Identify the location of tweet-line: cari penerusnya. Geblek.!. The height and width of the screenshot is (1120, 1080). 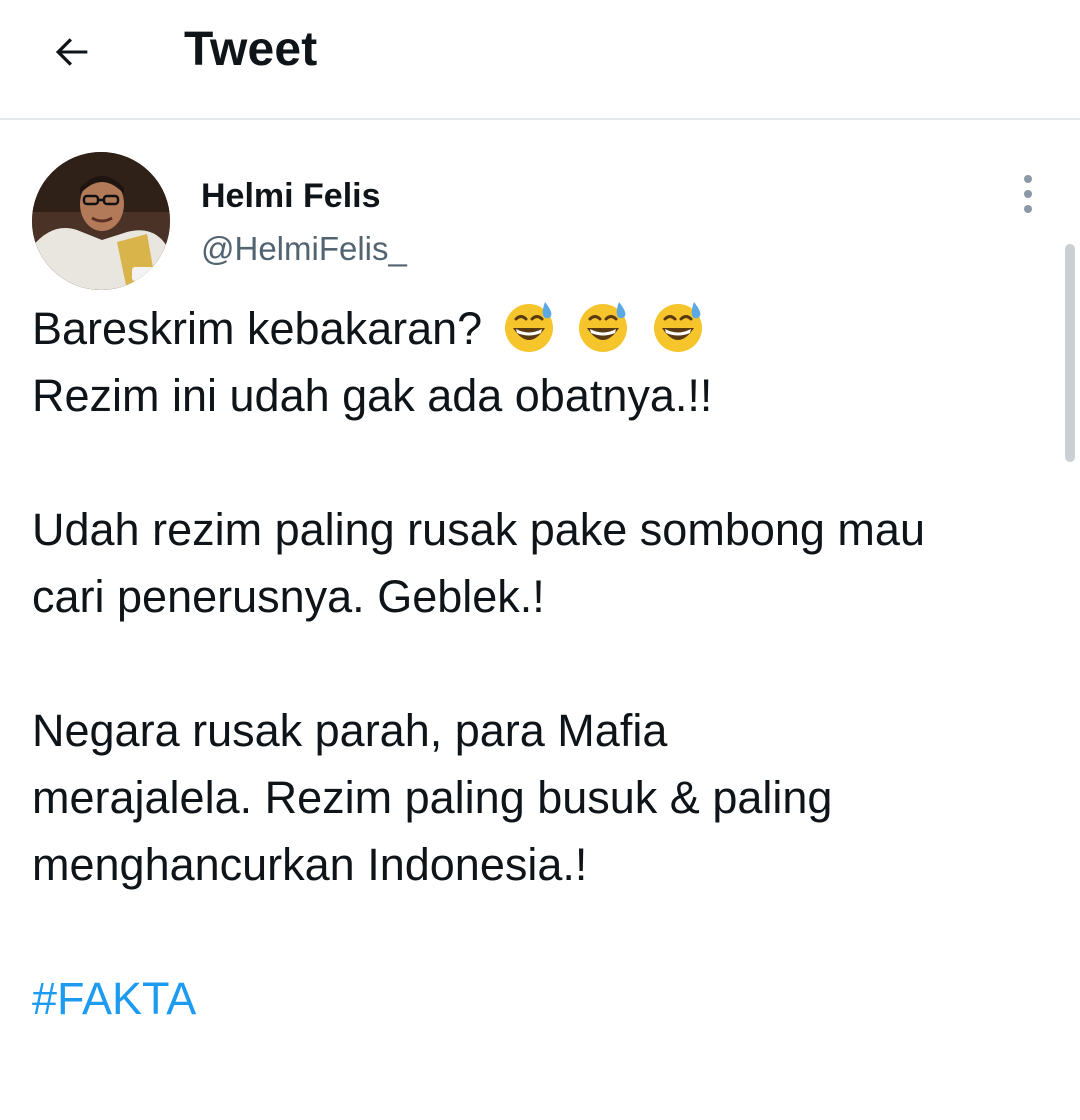
(288, 596).